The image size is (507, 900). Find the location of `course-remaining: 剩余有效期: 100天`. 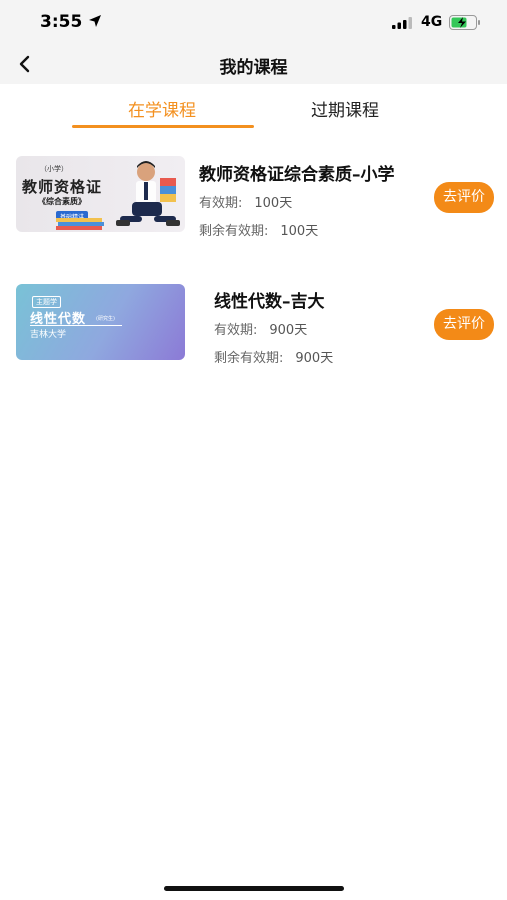

course-remaining: 剩余有效期: 100天 is located at coordinates (258, 229).